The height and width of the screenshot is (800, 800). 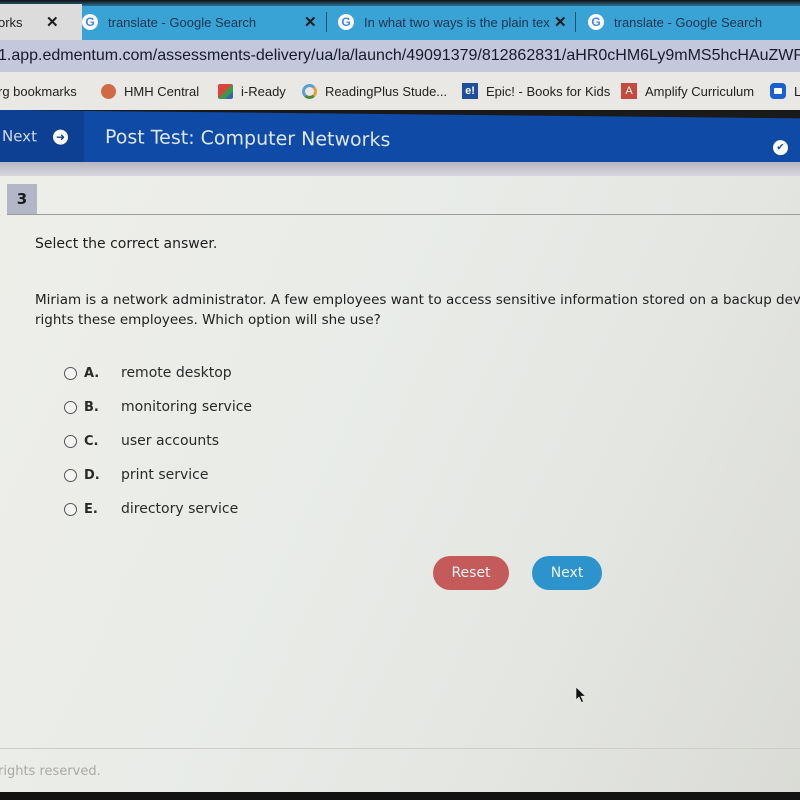 What do you see at coordinates (162, 91) in the screenshot?
I see `bookmark-label: HMH Central` at bounding box center [162, 91].